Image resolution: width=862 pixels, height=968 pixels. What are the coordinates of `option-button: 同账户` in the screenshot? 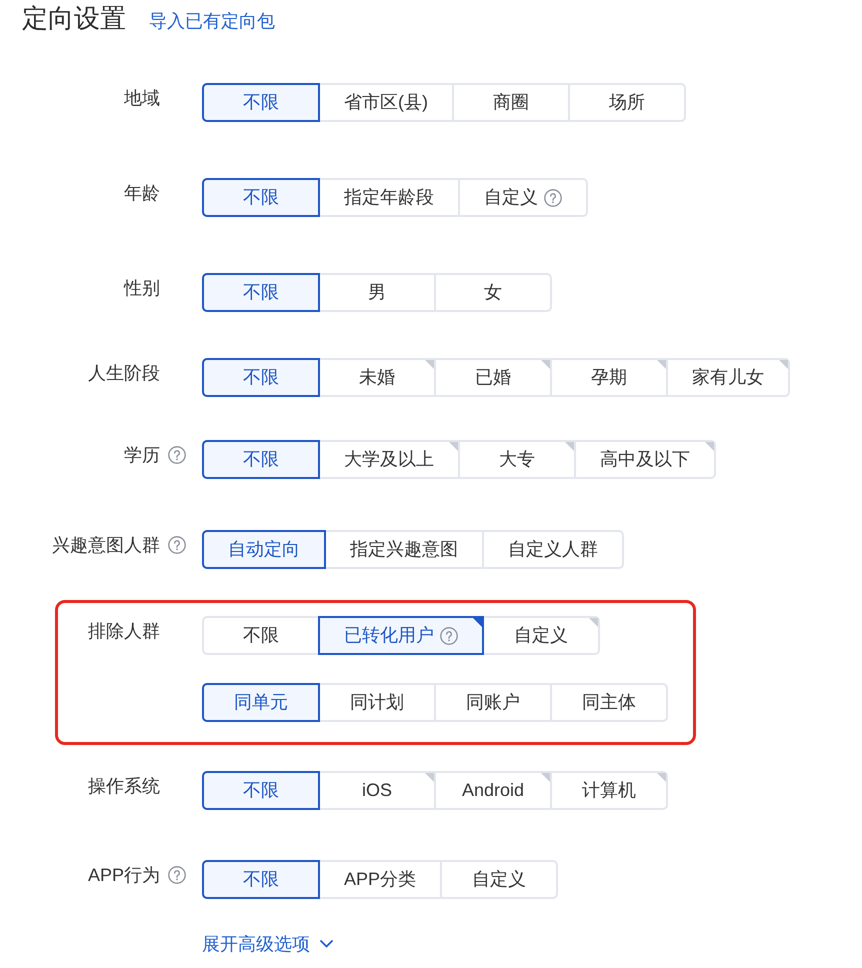 It's located at (493, 702).